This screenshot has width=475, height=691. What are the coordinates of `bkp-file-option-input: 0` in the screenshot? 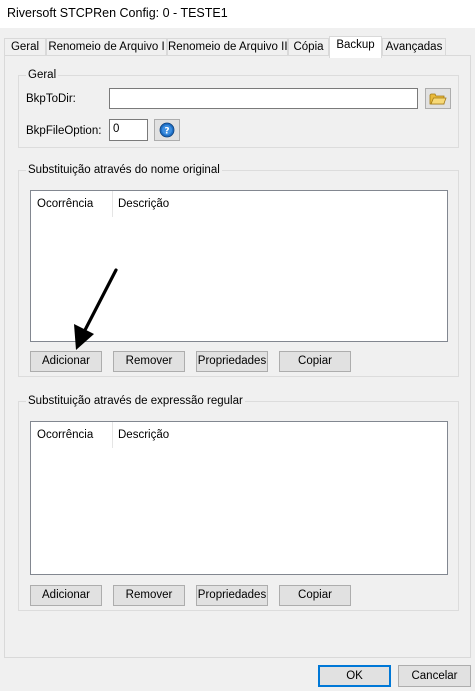 It's located at (128, 130).